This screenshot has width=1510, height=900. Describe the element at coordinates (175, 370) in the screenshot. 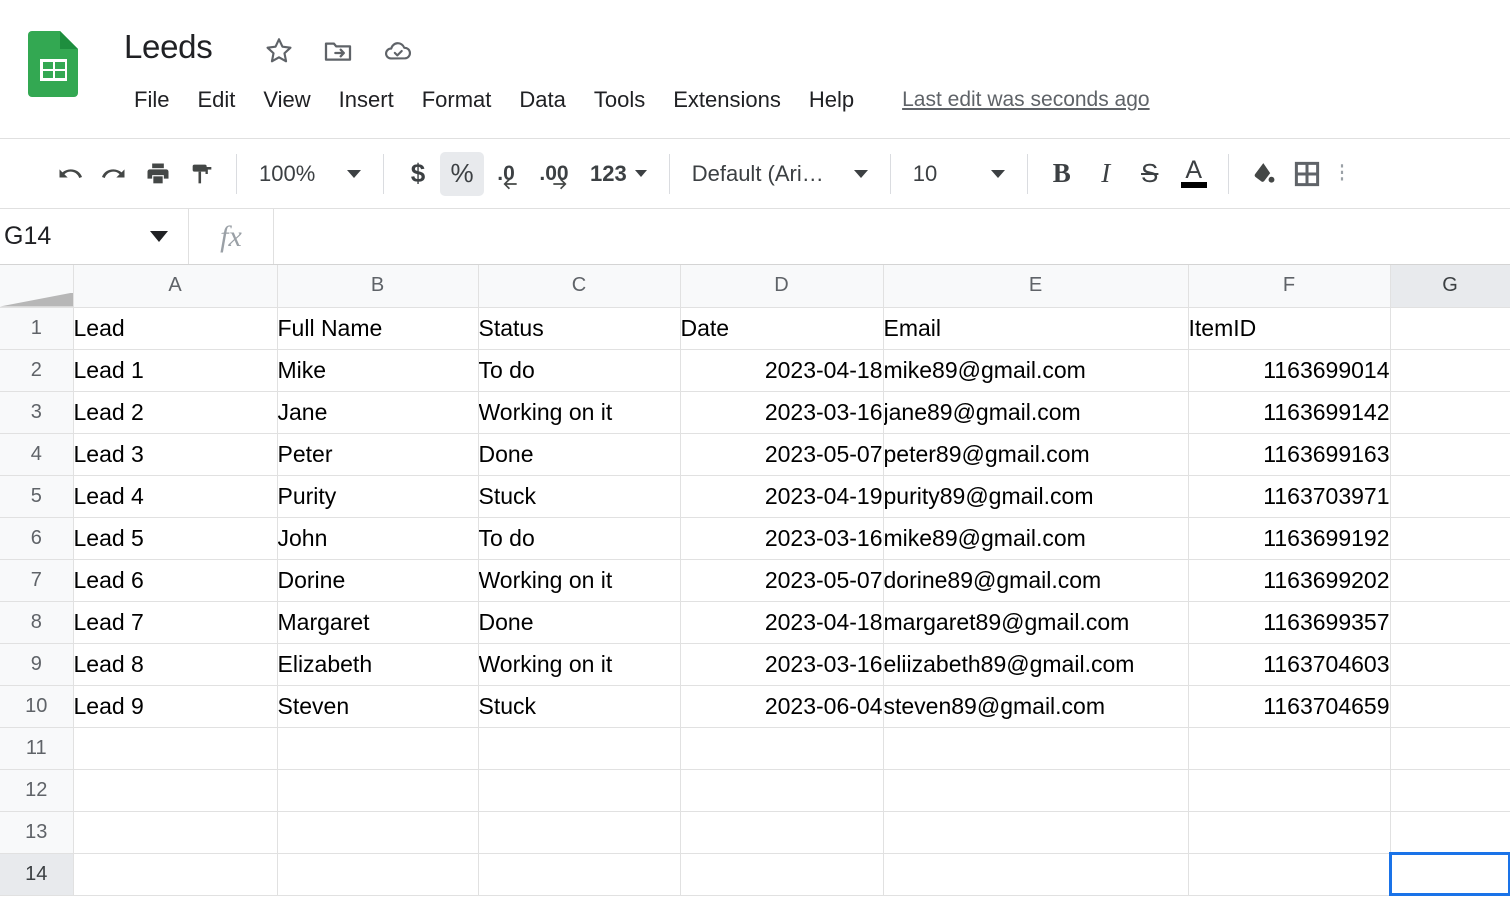

I see `cell-A2: Lead 1` at that location.